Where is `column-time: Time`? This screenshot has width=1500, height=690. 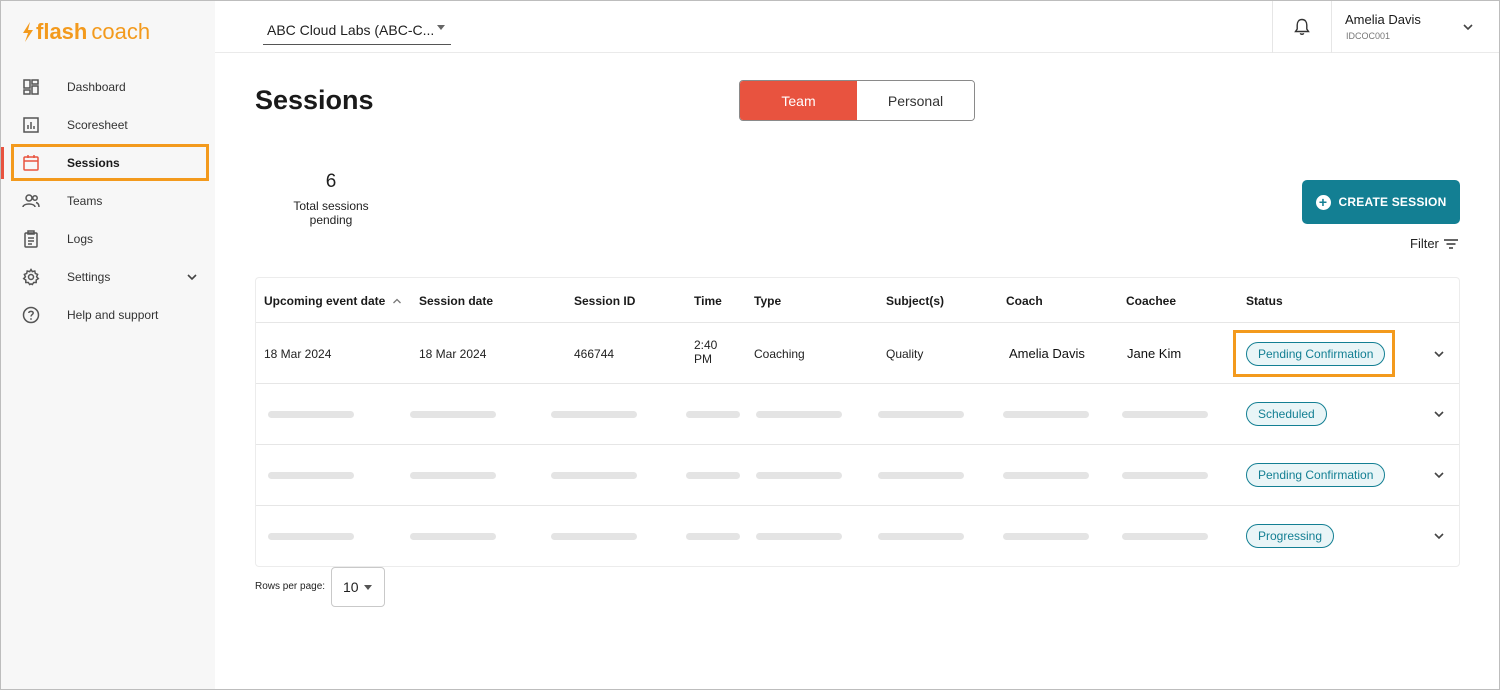
column-time: Time is located at coordinates (708, 301).